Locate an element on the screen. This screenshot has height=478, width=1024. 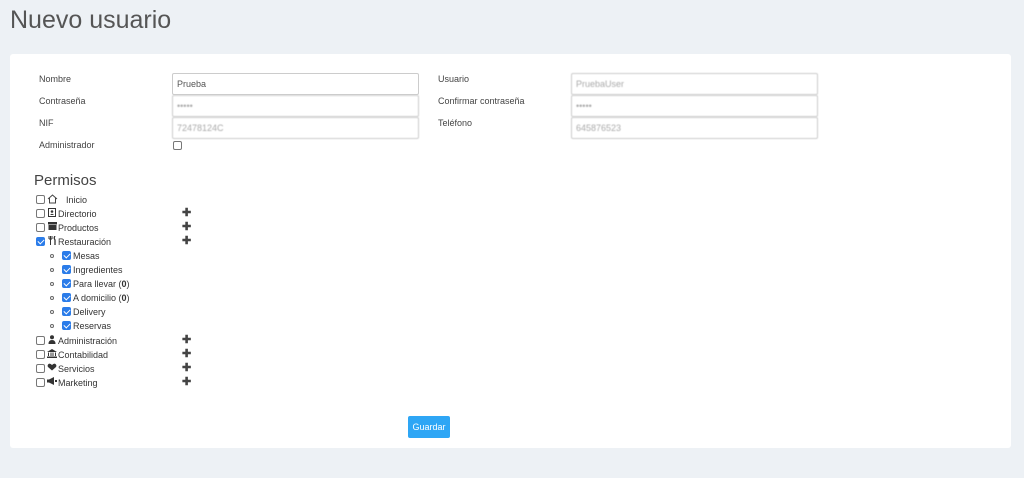
permiso-directorio: Directorio is located at coordinates (134, 214).